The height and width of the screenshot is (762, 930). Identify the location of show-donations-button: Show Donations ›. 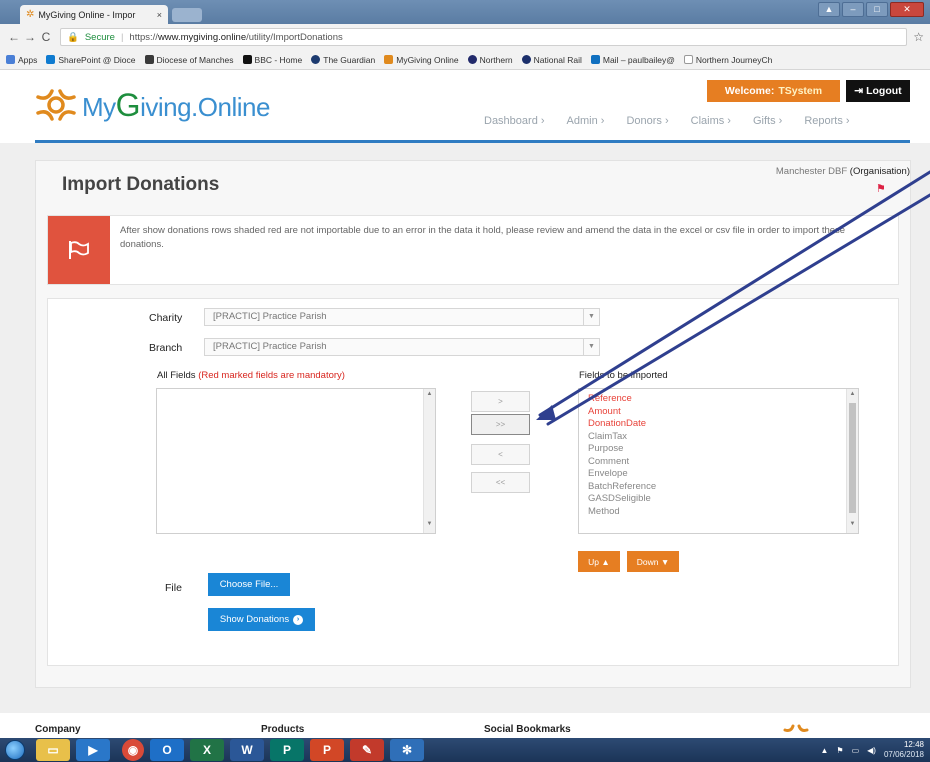
(261, 619).